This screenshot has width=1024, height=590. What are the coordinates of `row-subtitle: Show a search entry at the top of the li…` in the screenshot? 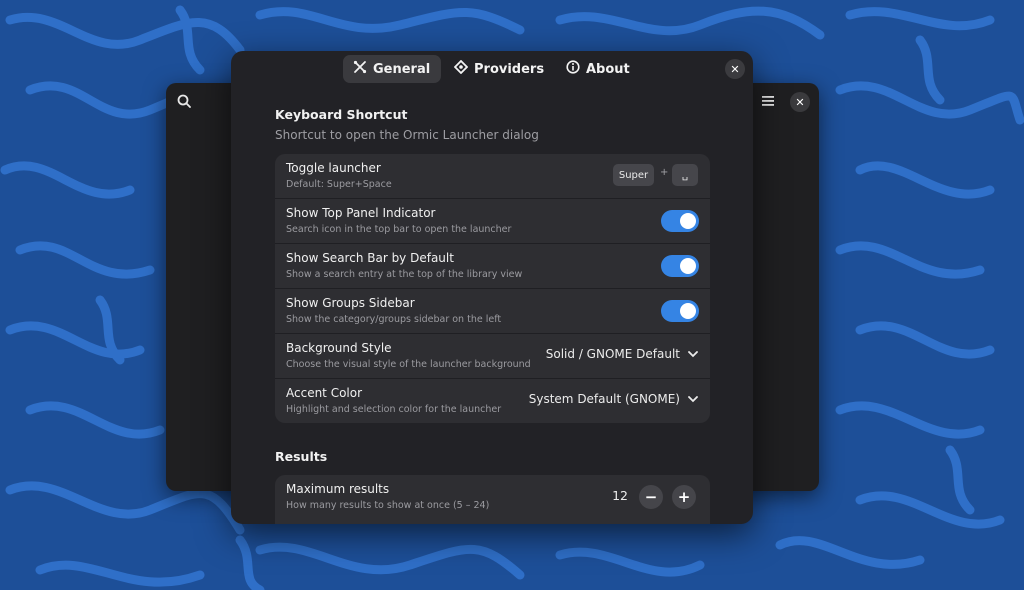 It's located at (404, 274).